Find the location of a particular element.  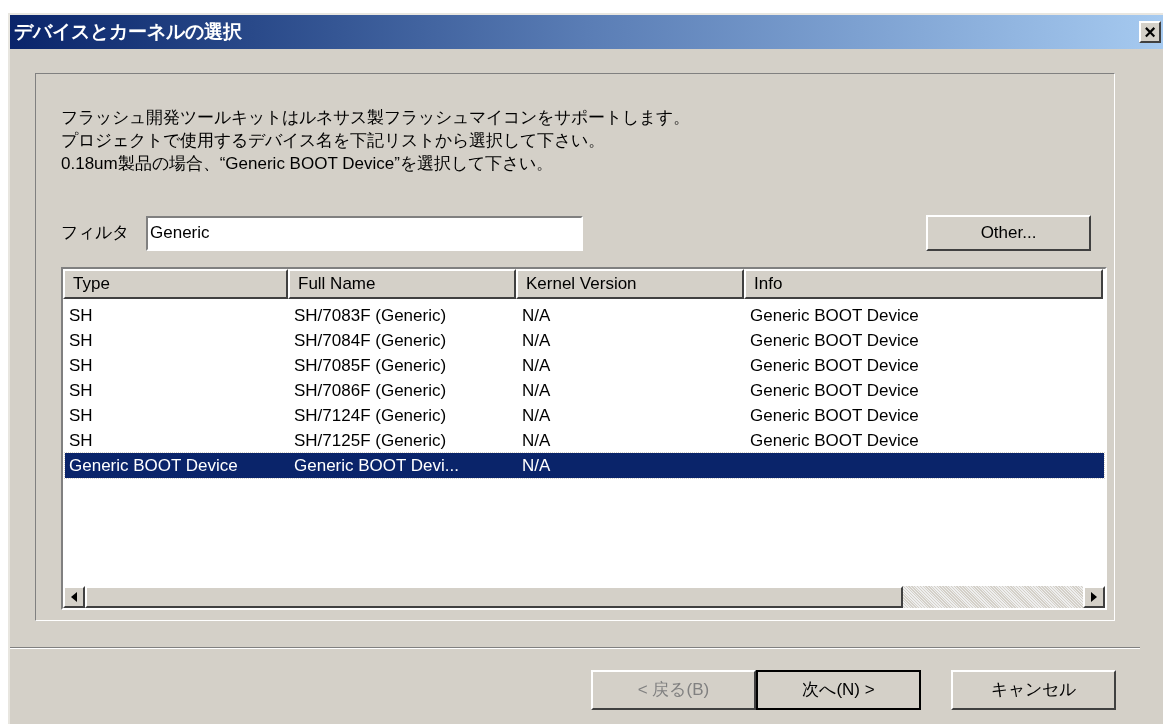

list-row: SH SH/7086F (Generic) N/A Generic BOOT Device is located at coordinates (584, 390).